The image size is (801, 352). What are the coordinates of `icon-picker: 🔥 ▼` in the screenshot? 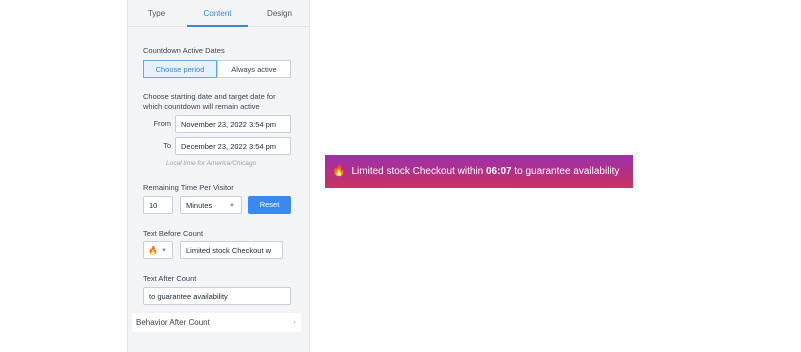 It's located at (158, 250).